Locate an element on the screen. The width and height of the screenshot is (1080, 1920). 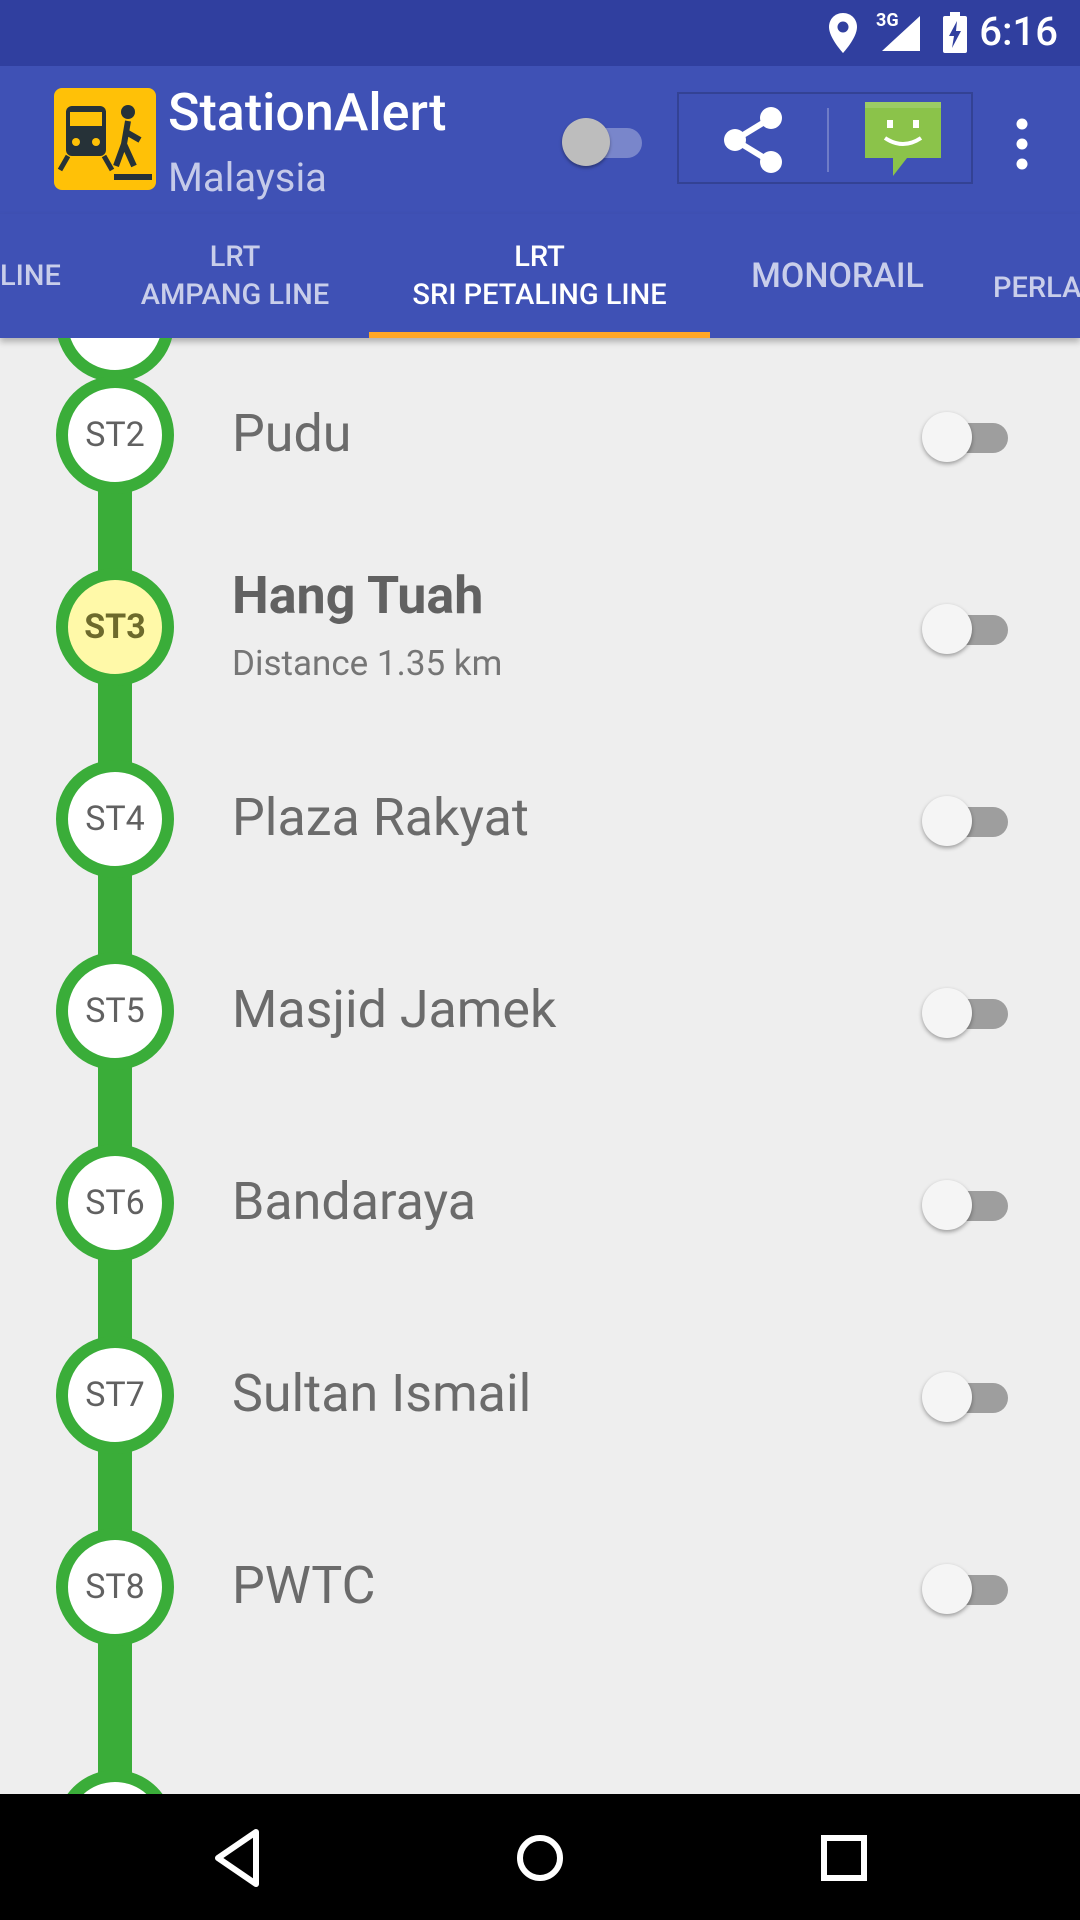
station-row: ST4 Plaza Rakyat is located at coordinates (540, 819).